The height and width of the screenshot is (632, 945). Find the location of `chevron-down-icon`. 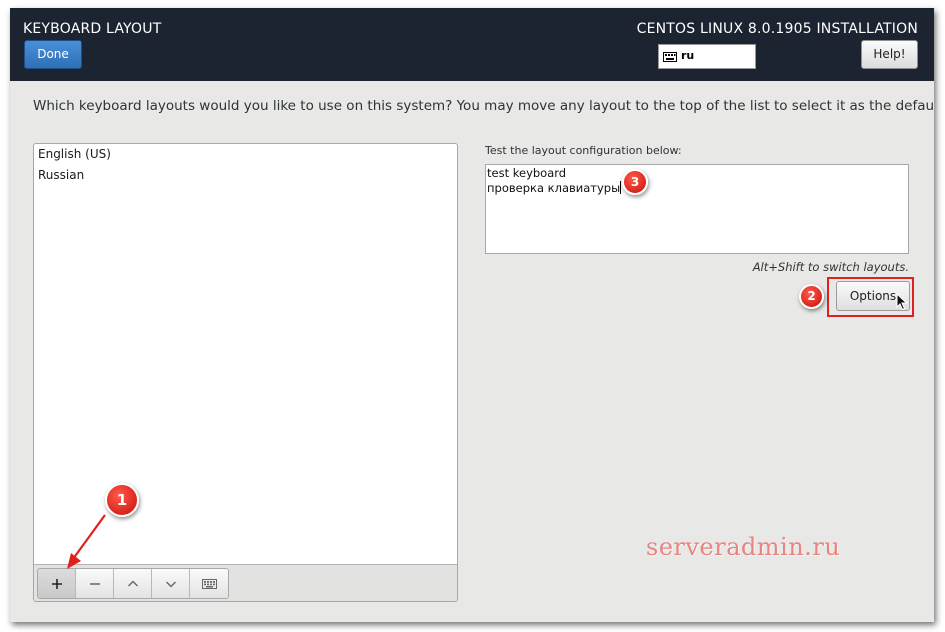

chevron-down-icon is located at coordinates (170, 584).